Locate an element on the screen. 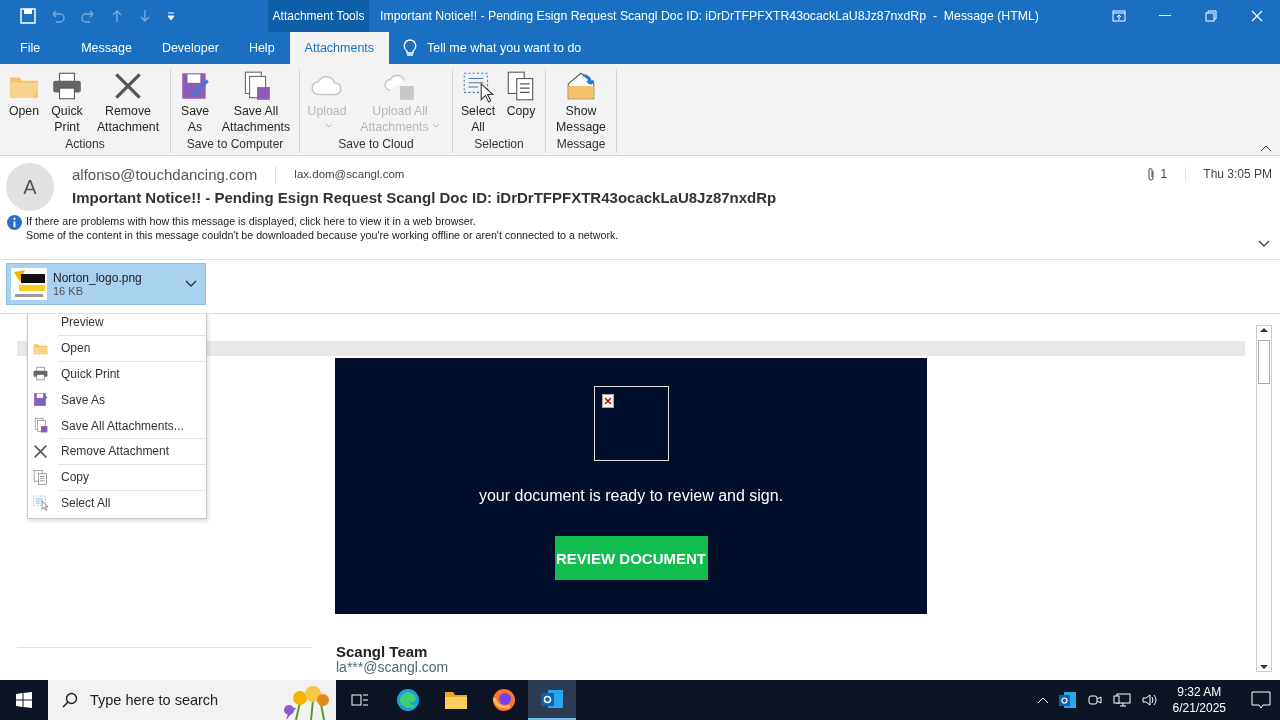 The width and height of the screenshot is (1280, 720). menu-item: Copy is located at coordinates (132, 477).